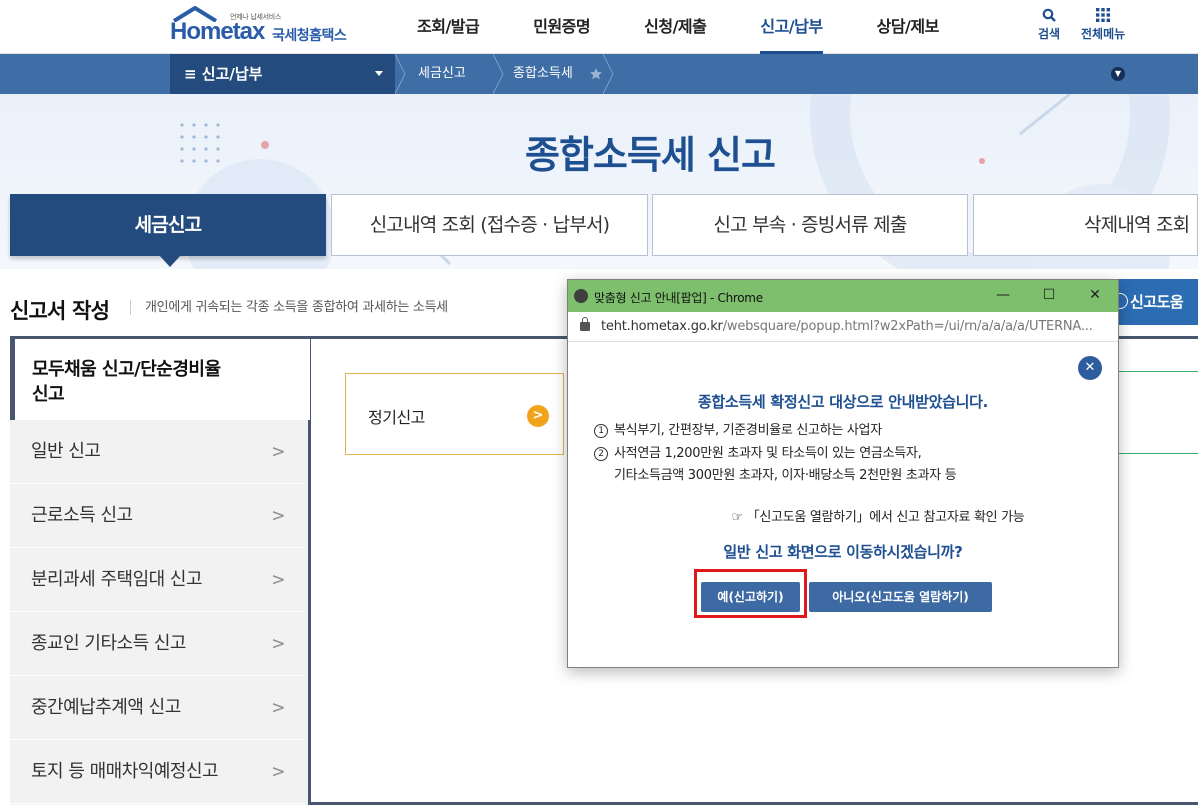  I want to click on number-badge: 2, so click(601, 454).